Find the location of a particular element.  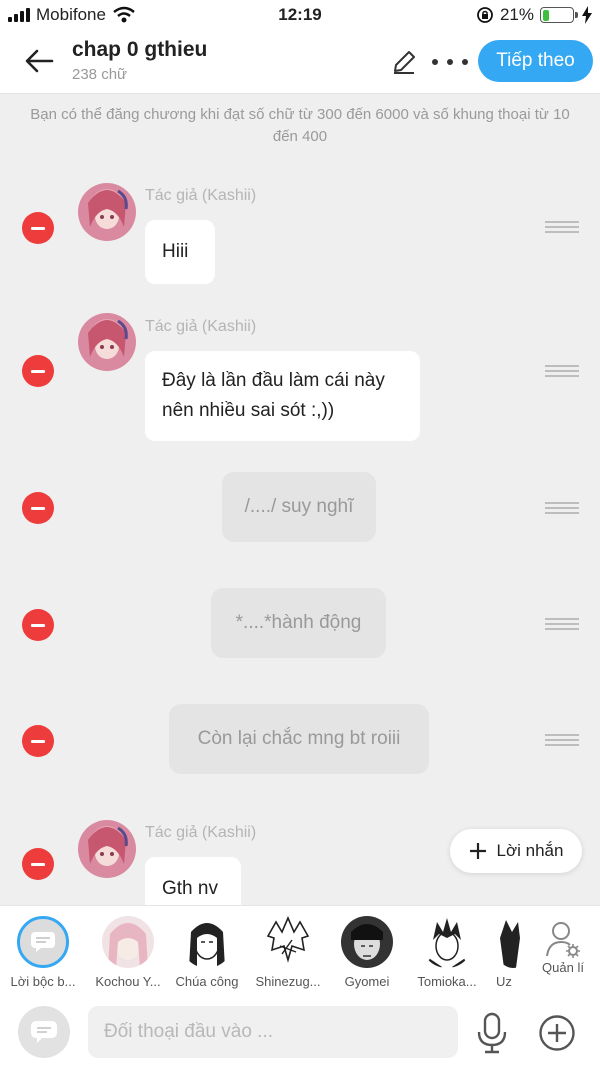

character-label: Gyomei is located at coordinates (367, 981).